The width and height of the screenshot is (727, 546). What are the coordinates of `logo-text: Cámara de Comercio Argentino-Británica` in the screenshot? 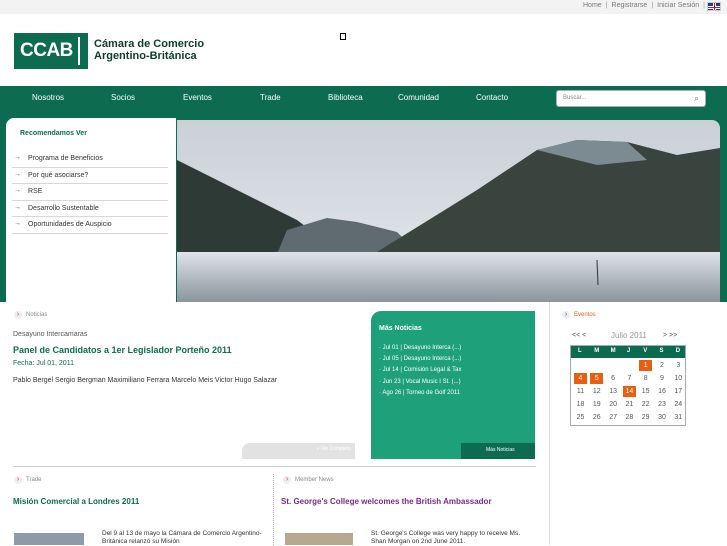 It's located at (149, 50).